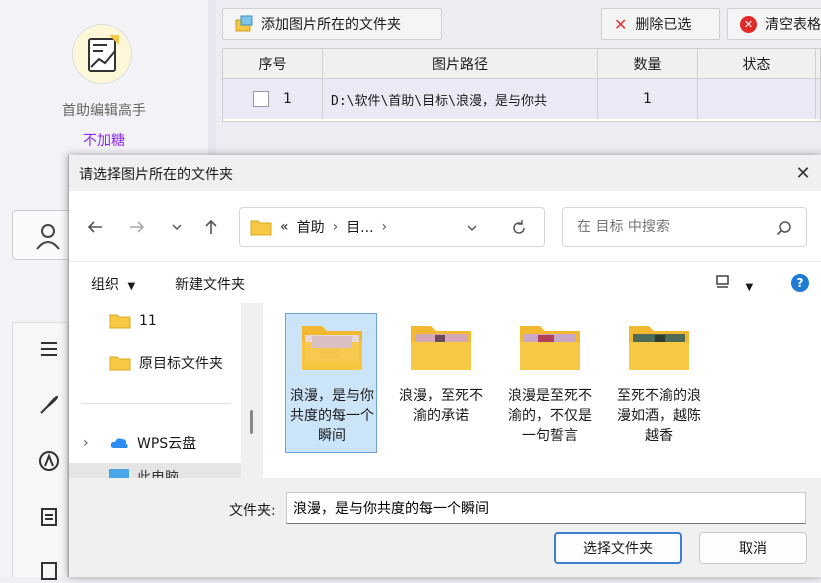 The height and width of the screenshot is (583, 821). I want to click on arrow-right-icon, so click(137, 227).